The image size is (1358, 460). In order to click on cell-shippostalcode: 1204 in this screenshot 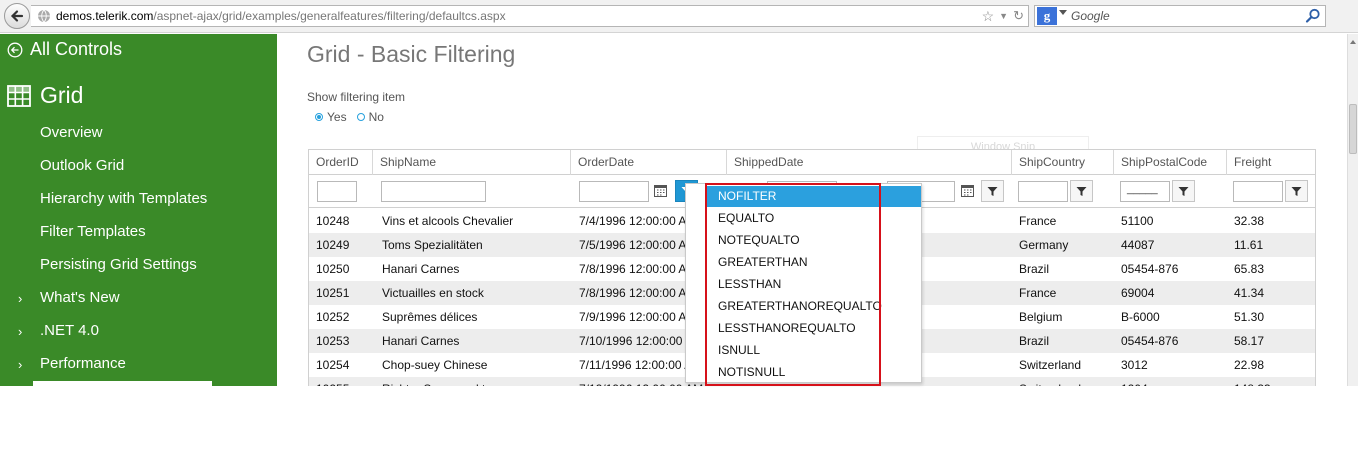, I will do `click(1173, 381)`.